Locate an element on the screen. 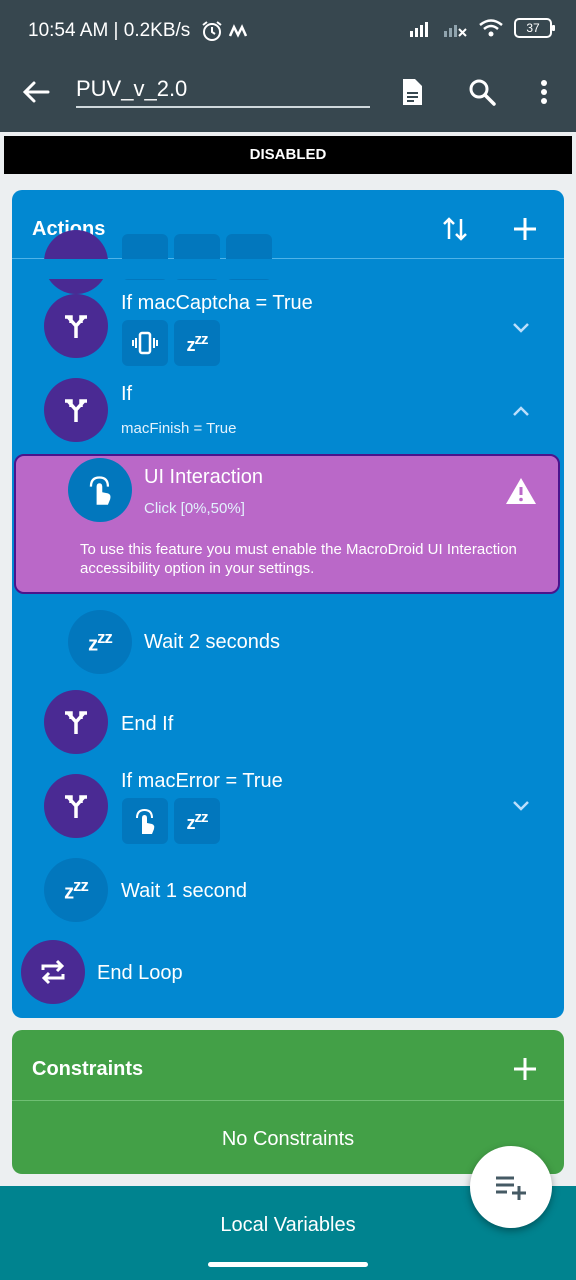 This screenshot has height=1280, width=576. vibrate-chip-icon is located at coordinates (145, 343).